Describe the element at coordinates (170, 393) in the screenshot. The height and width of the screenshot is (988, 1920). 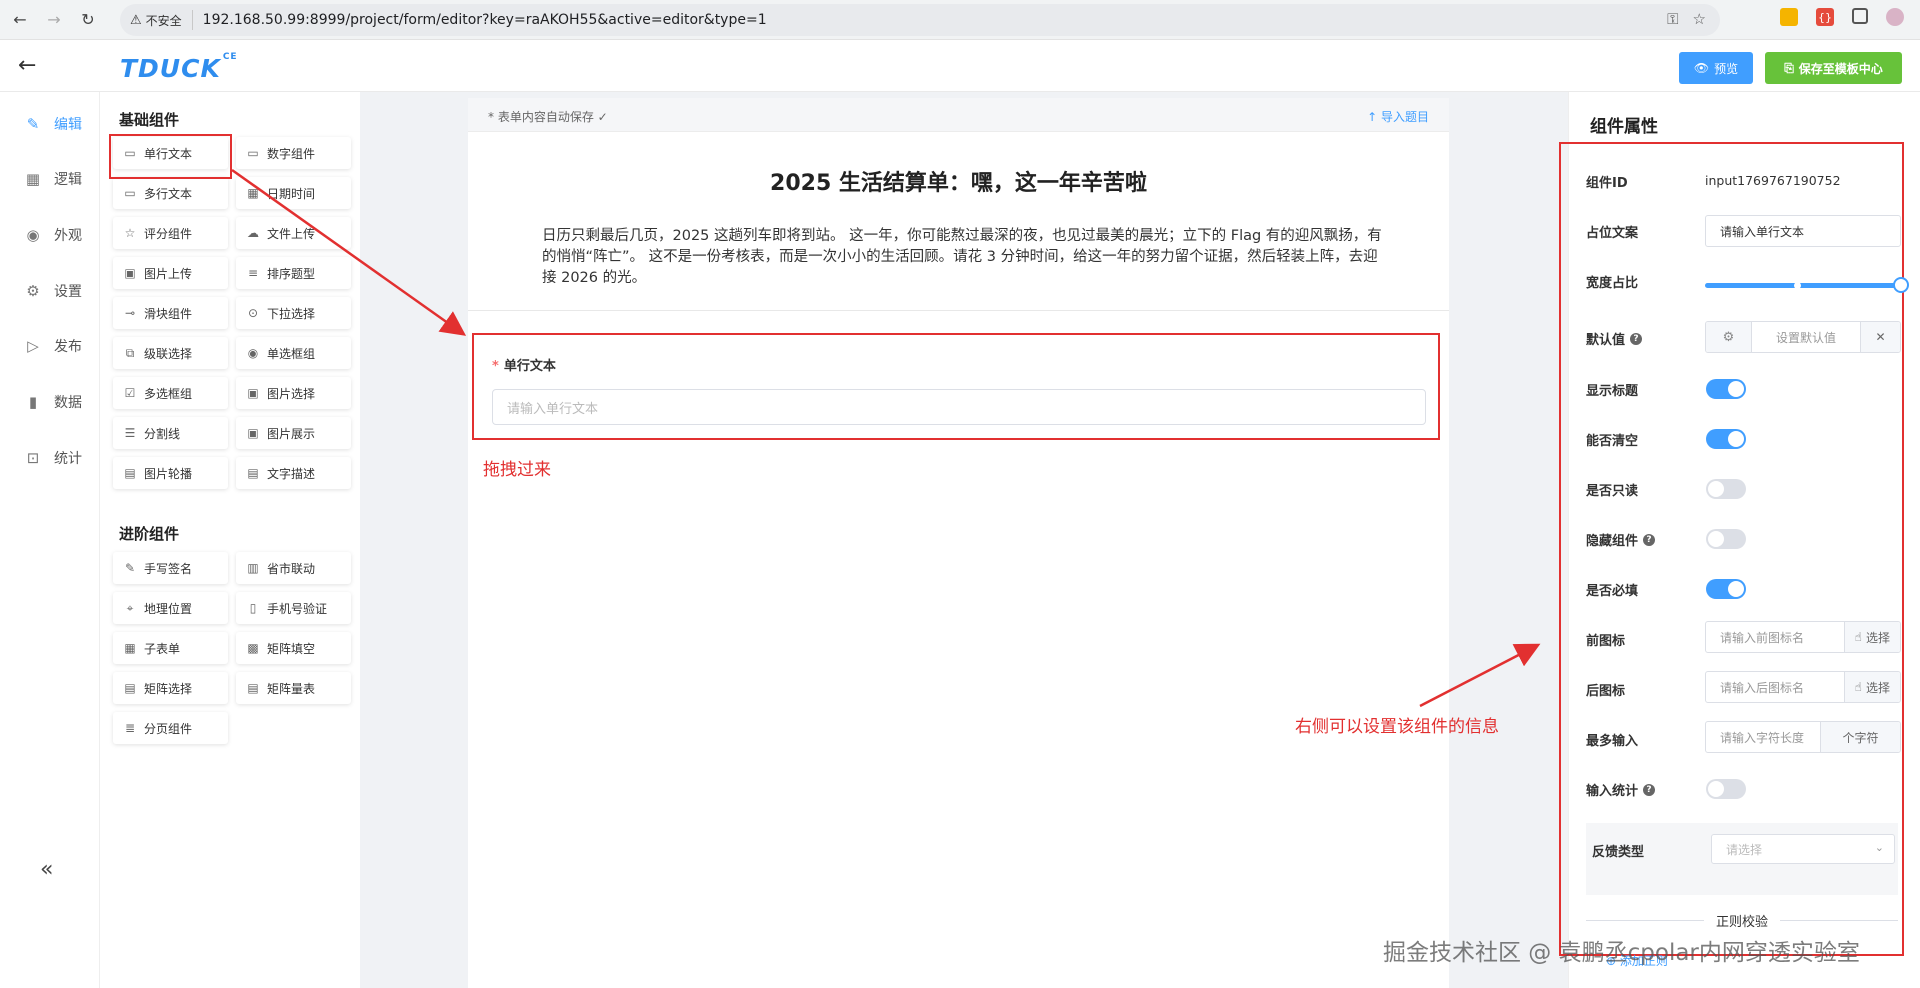
I see `palette-item: ☑ 多选框组` at that location.